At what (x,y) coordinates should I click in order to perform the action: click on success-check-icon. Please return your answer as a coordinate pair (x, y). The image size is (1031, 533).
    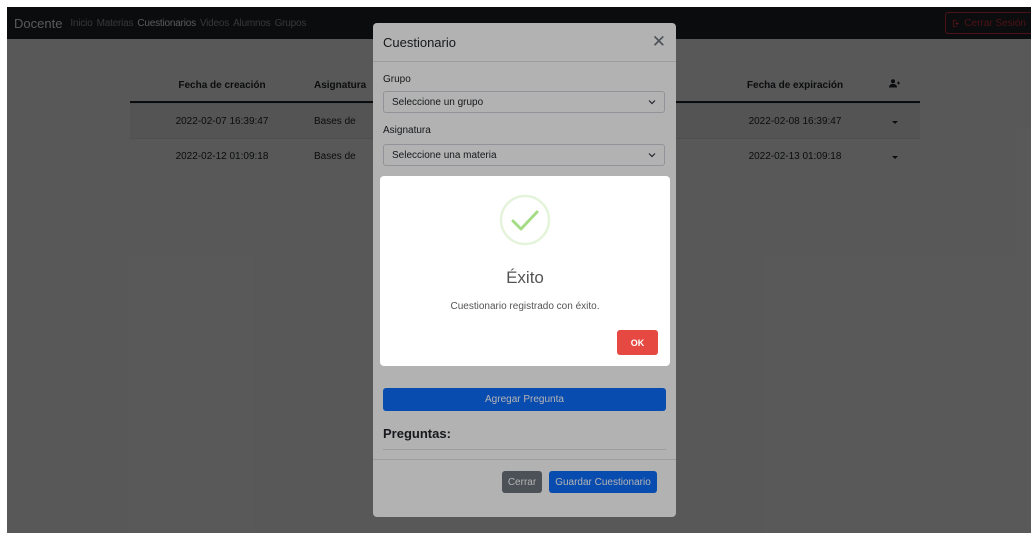
    Looking at the image, I should click on (525, 220).